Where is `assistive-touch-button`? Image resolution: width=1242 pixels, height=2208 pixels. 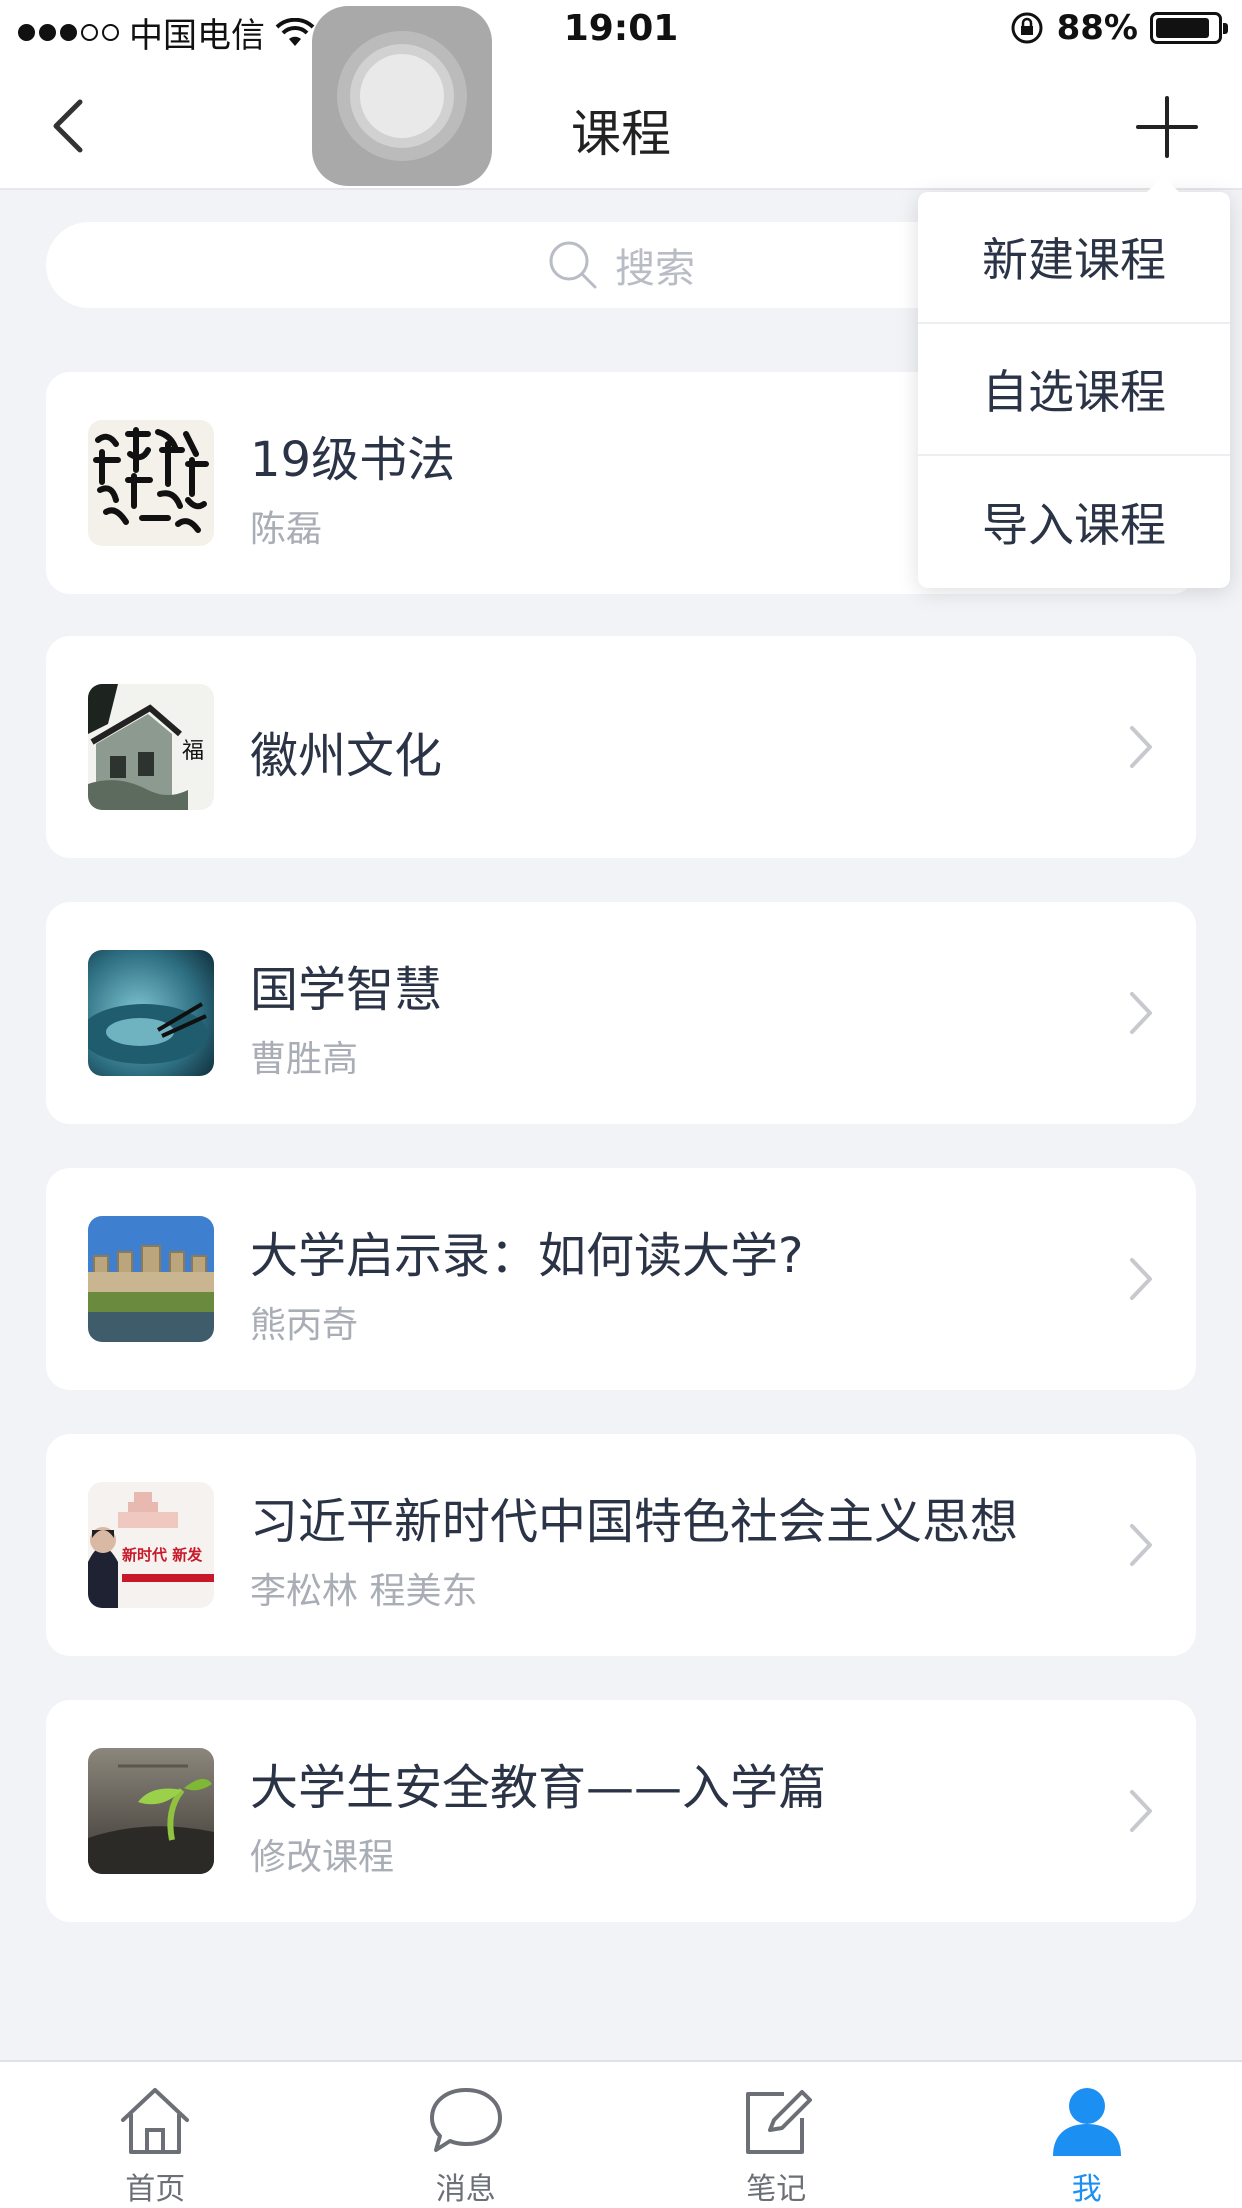
assistive-touch-button is located at coordinates (402, 96).